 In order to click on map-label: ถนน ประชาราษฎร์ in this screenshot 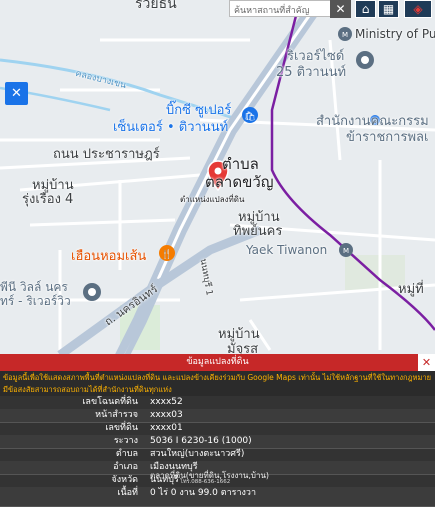, I will do `click(106, 154)`.